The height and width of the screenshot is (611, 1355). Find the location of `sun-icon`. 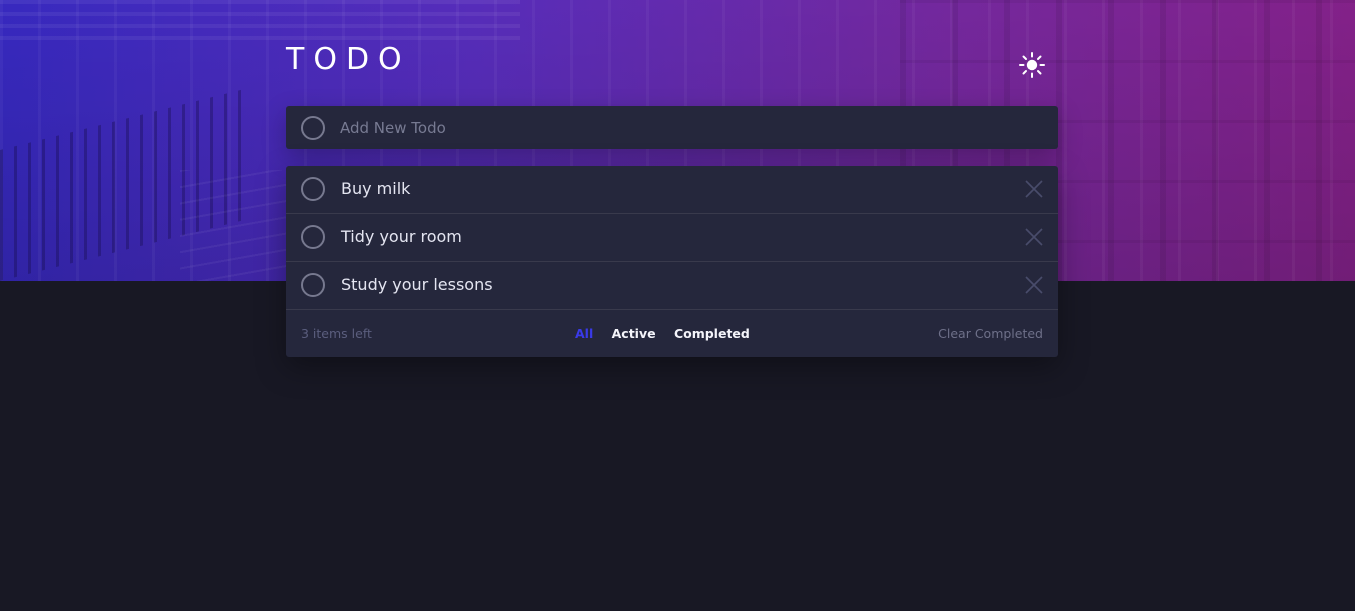

sun-icon is located at coordinates (1032, 65).